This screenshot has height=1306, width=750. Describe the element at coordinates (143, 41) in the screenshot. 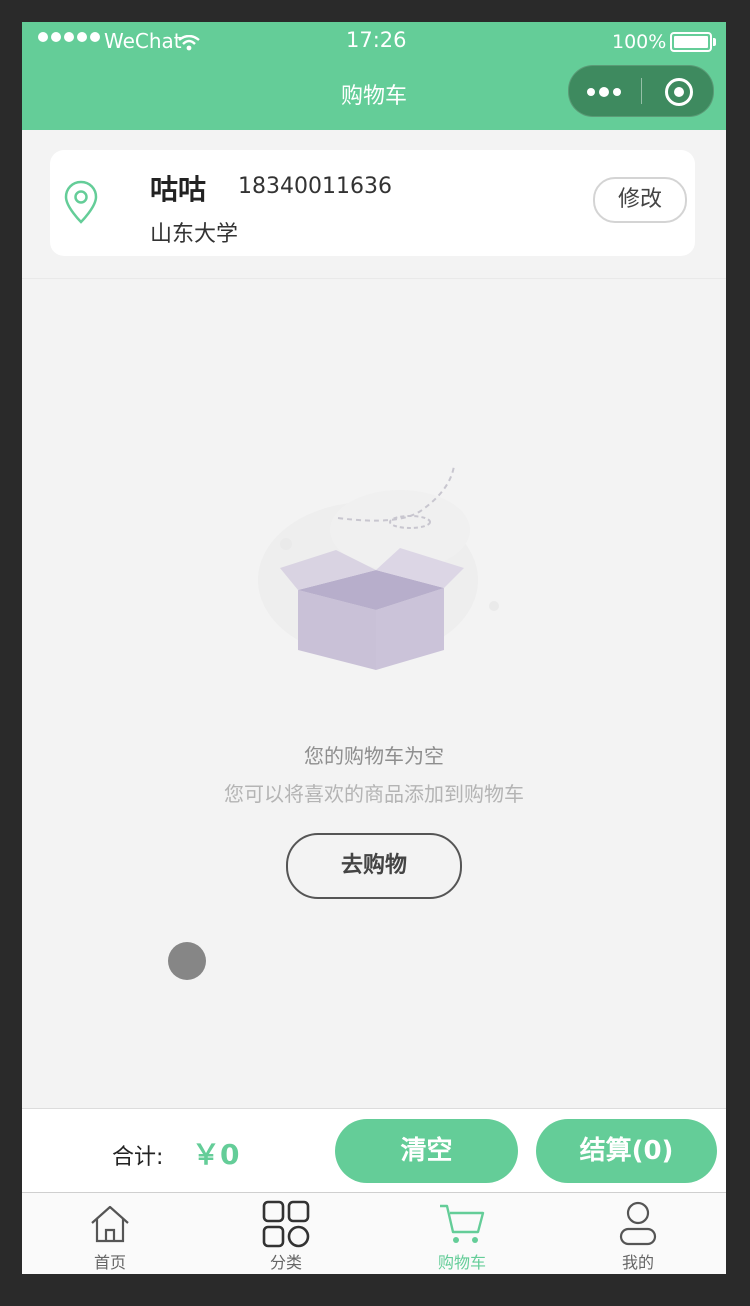

I see `carrier-label: WeChat` at that location.